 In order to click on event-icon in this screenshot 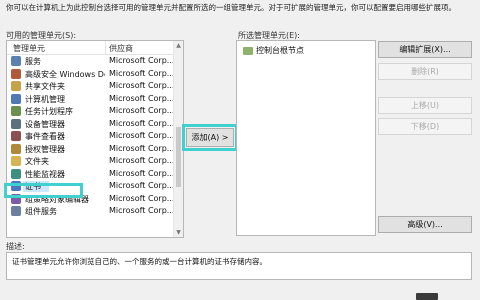, I will do `click(16, 136)`.